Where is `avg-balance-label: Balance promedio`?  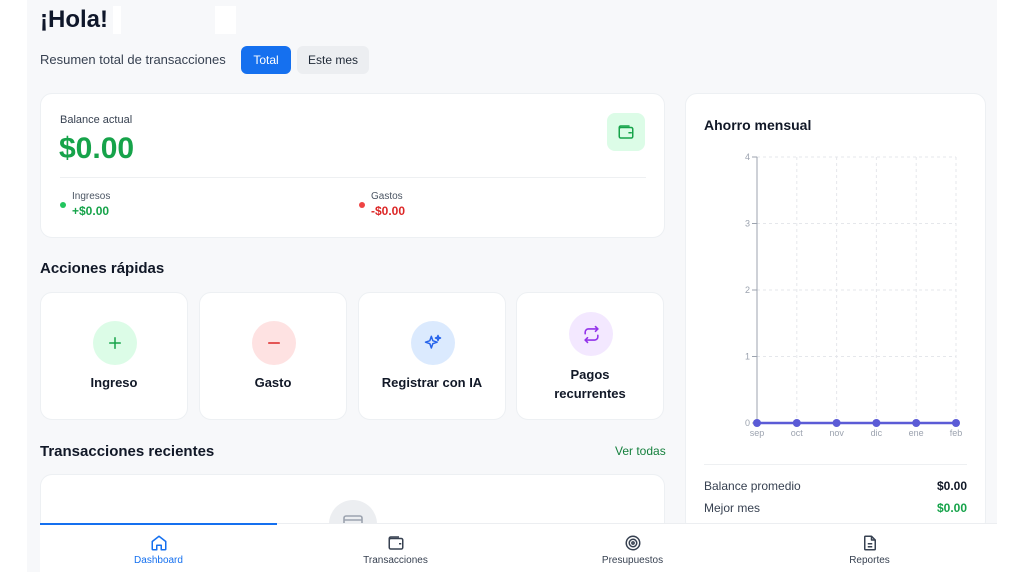 avg-balance-label: Balance promedio is located at coordinates (752, 486).